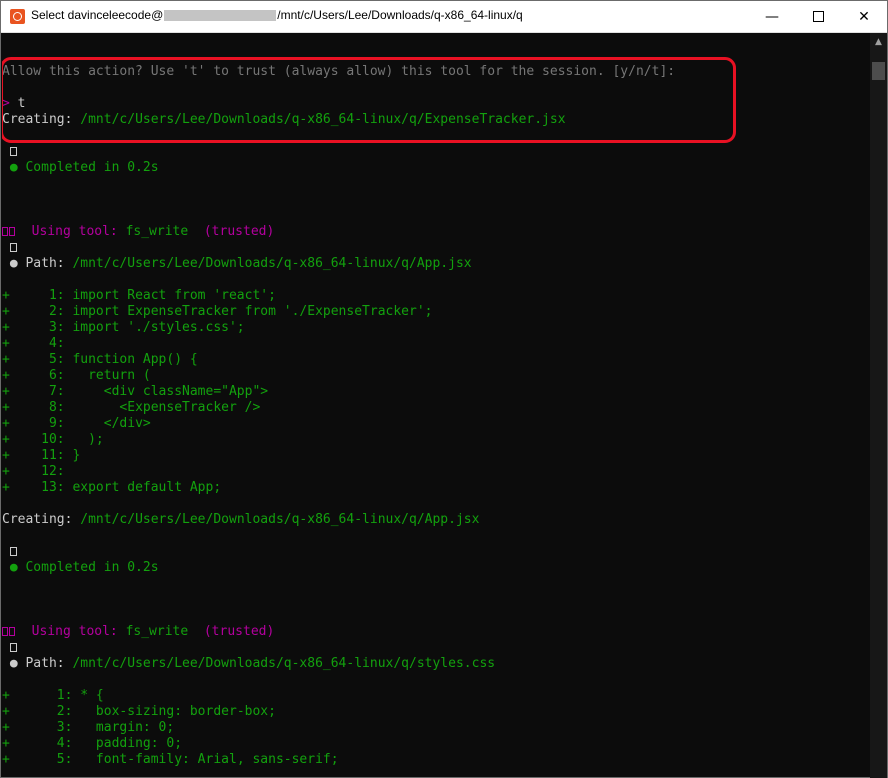 This screenshot has width=888, height=778. Describe the element at coordinates (123, 327) in the screenshot. I see `diff-line: + 3: import './styles.css';` at that location.